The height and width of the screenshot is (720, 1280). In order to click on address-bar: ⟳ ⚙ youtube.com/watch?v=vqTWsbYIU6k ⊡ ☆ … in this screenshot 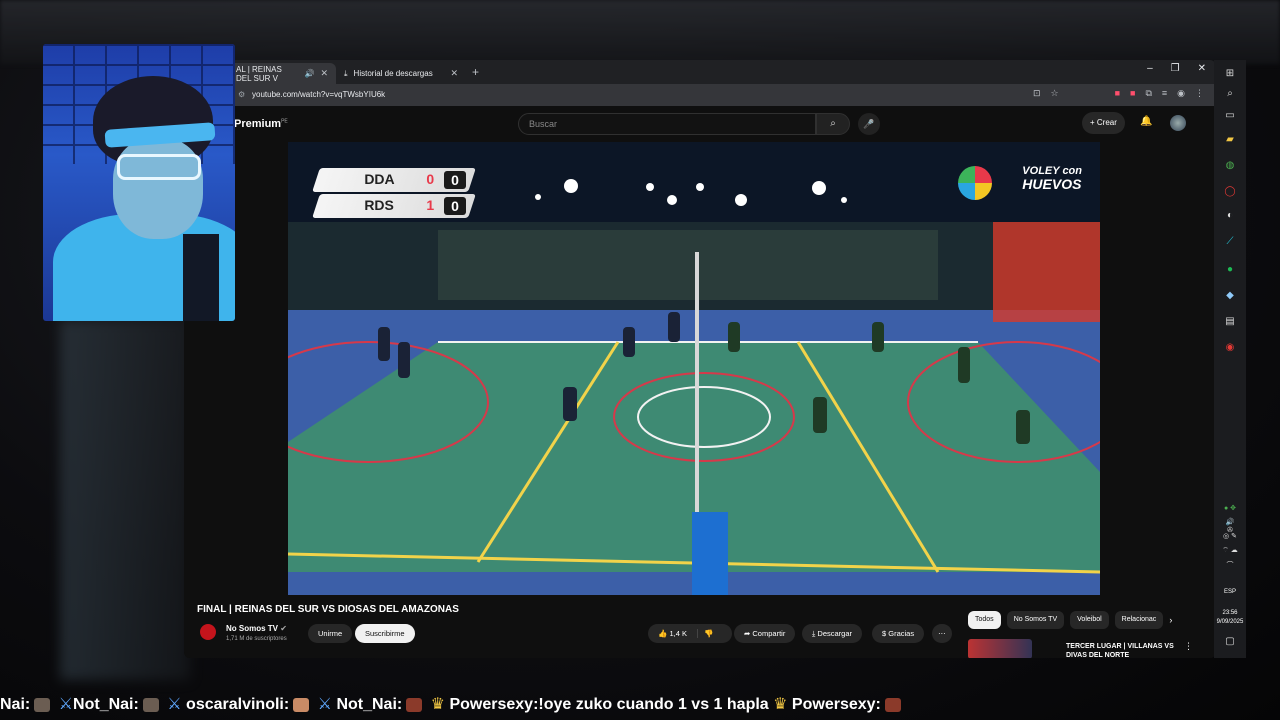, I will do `click(700, 95)`.